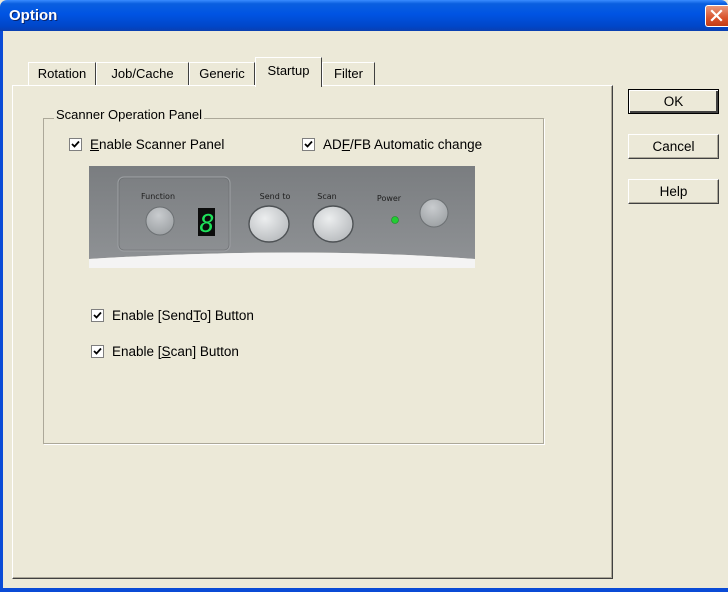  I want to click on window-frame-bottom, so click(364, 590).